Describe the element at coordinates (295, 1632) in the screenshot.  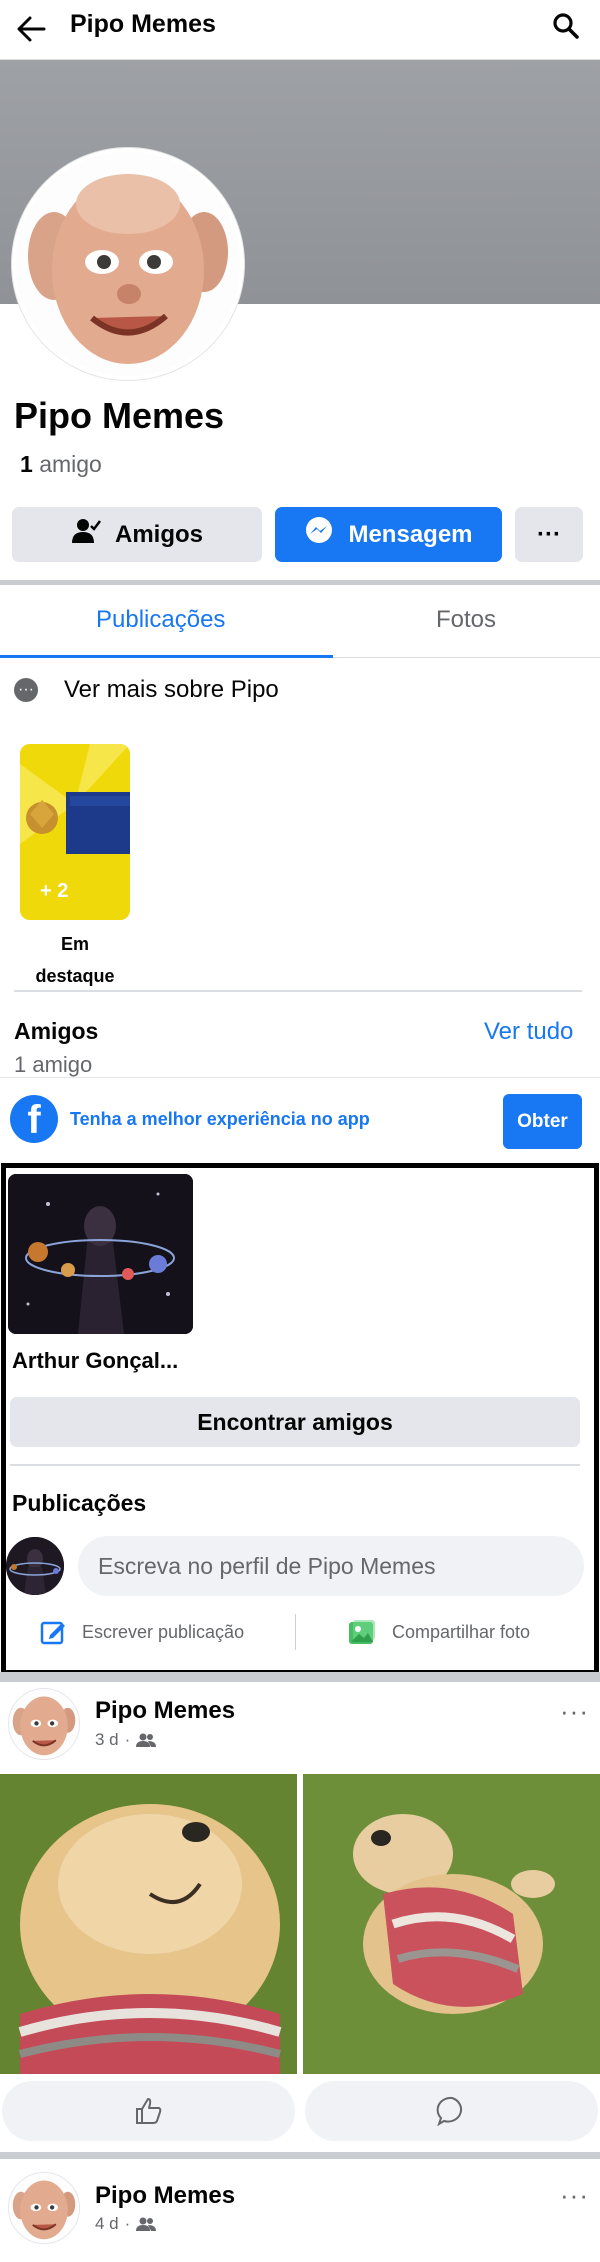
I see `composer-divider` at that location.